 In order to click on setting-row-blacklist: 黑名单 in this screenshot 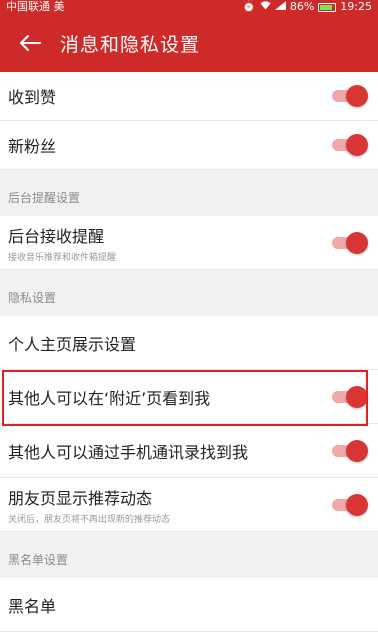, I will do `click(189, 605)`.